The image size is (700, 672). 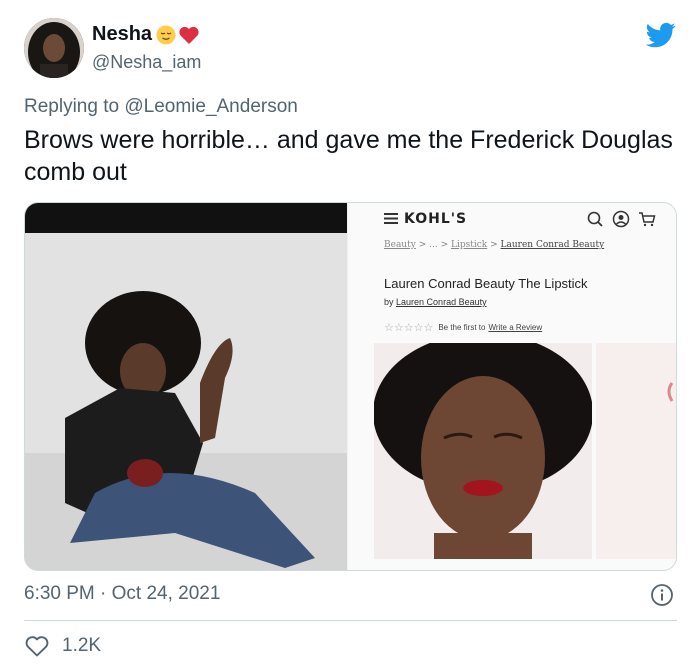 I want to click on breadcrumb-brand: Lauren Conrad Beauty, so click(x=553, y=245).